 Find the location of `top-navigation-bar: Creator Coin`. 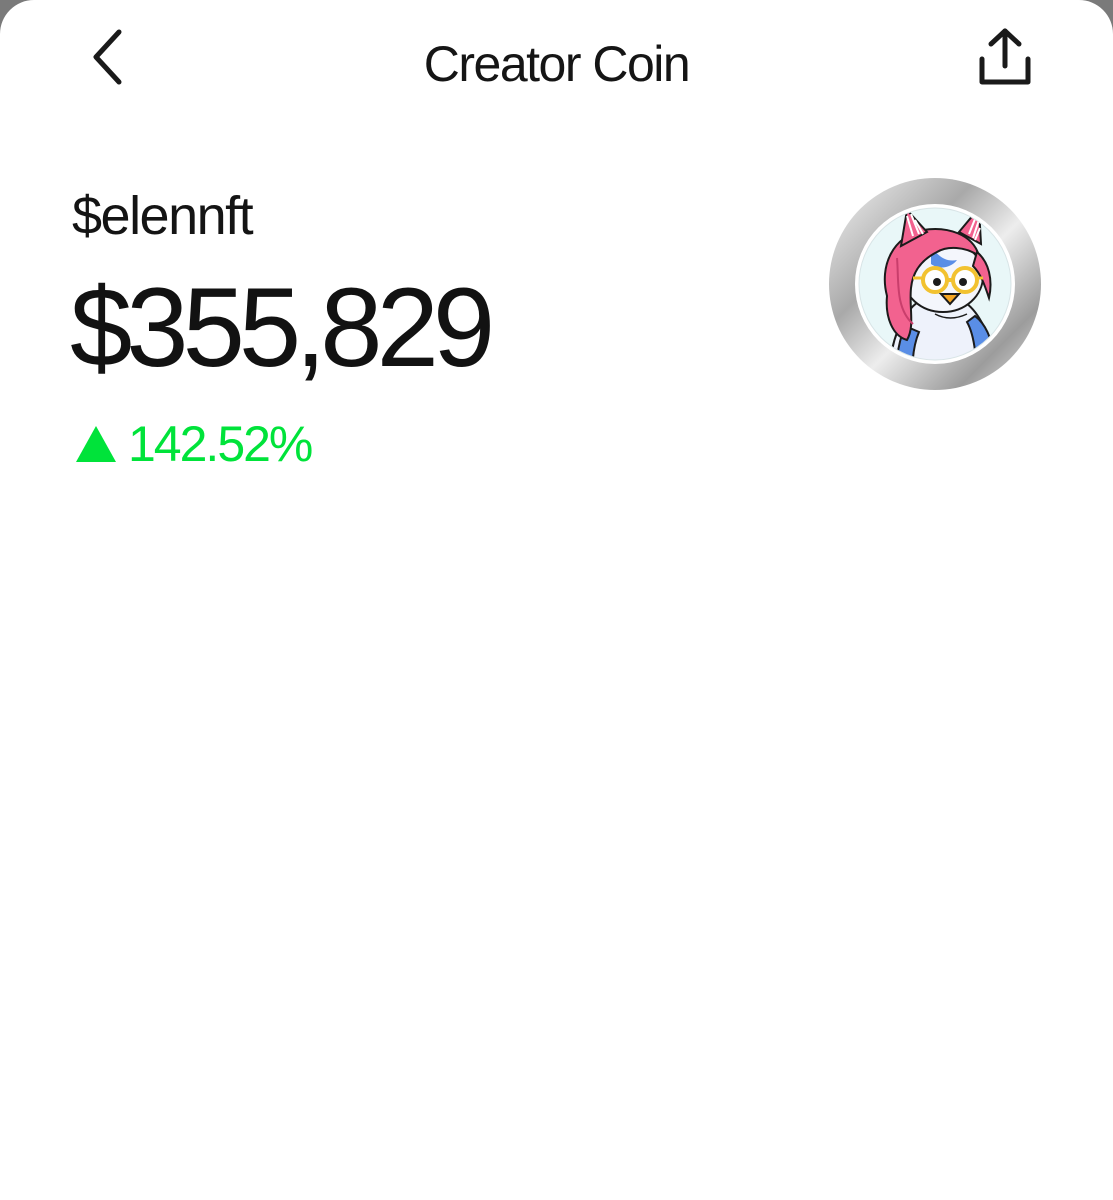

top-navigation-bar: Creator Coin is located at coordinates (556, 62).